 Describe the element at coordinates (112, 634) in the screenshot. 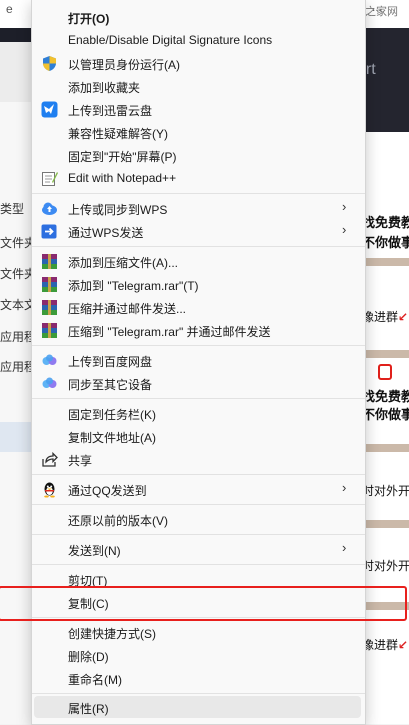

I see `menu-item-label: 创建快捷方式(S)` at that location.